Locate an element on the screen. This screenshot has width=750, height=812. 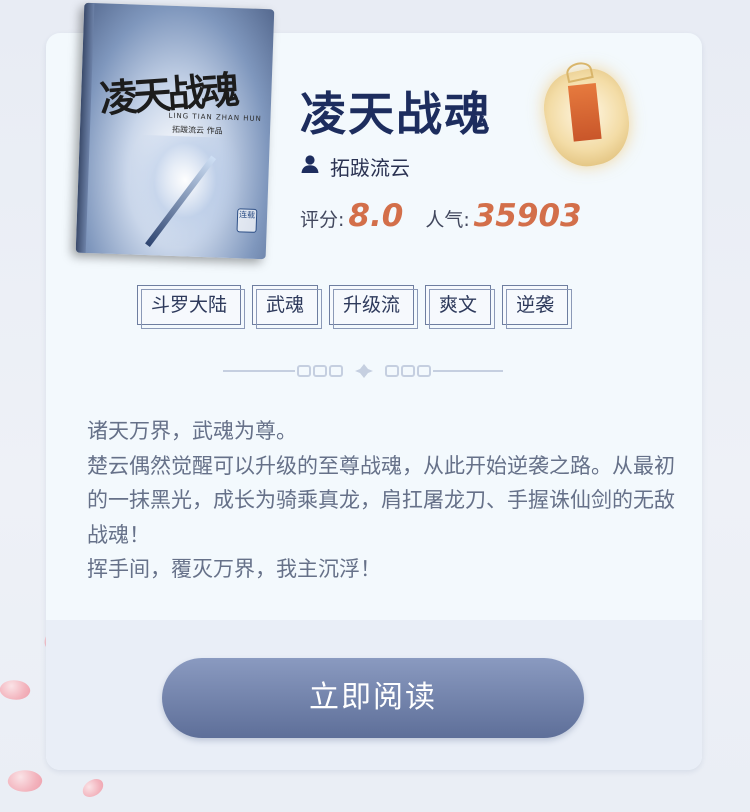
author-name: 拓跋流云 is located at coordinates (370, 167).